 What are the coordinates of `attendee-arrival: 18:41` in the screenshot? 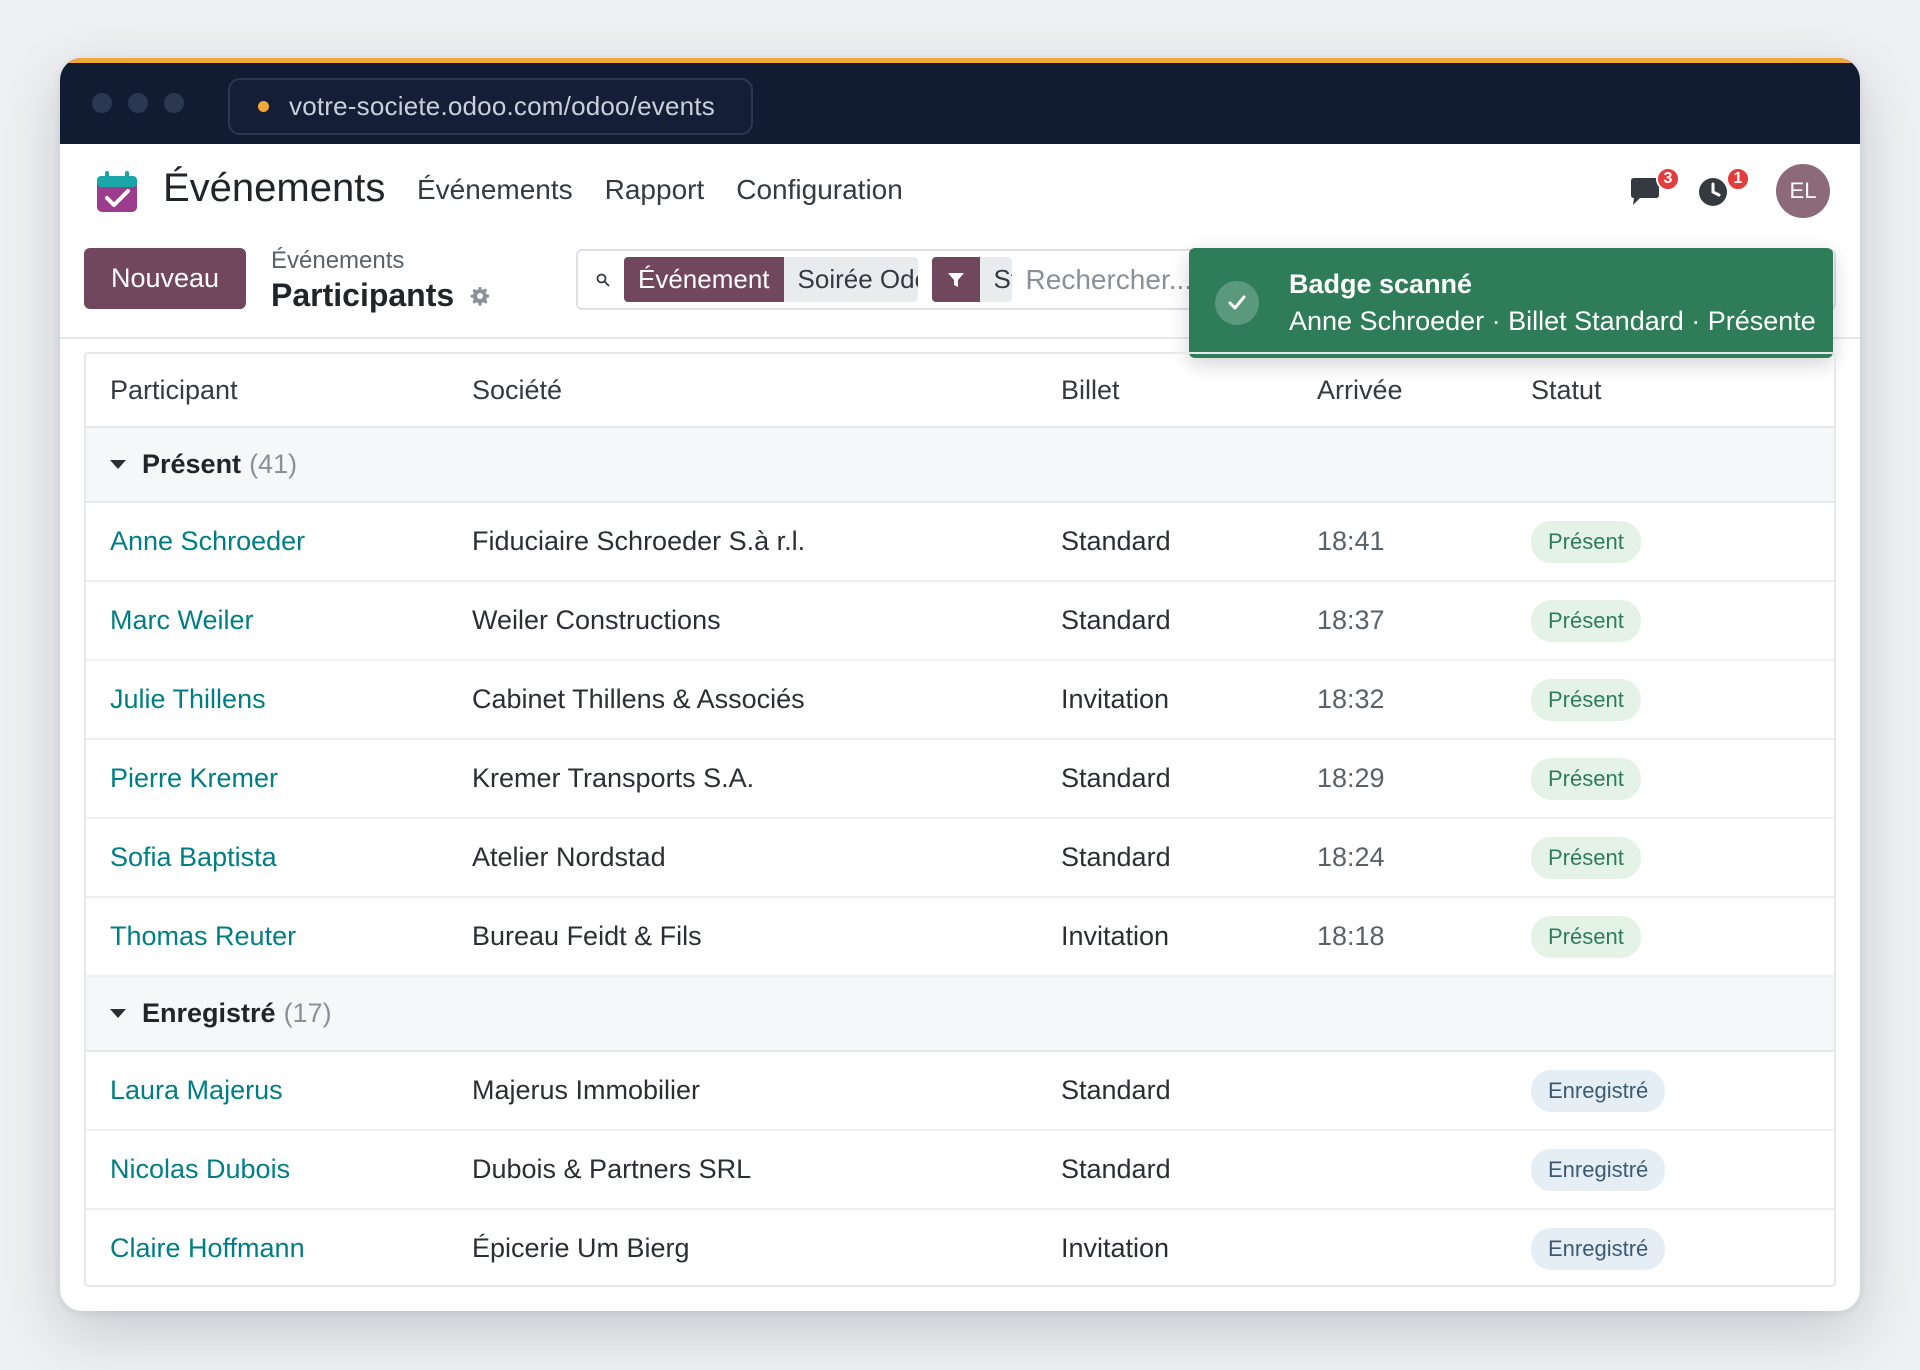 It's located at (1424, 542).